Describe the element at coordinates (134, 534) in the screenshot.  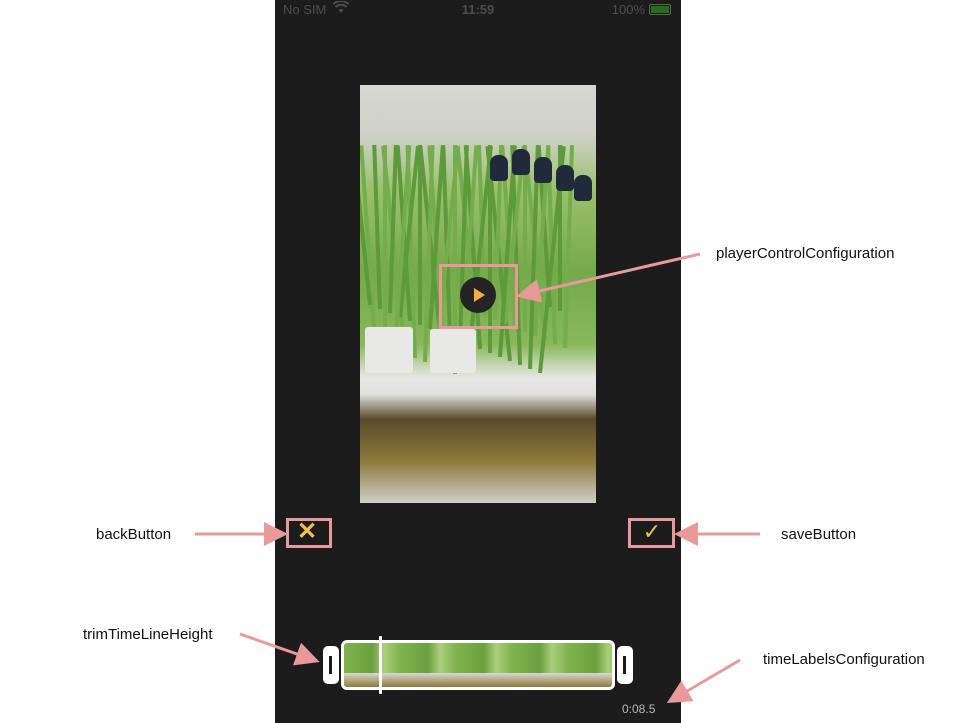
I see `annotation-label-back-button: backButton` at that location.